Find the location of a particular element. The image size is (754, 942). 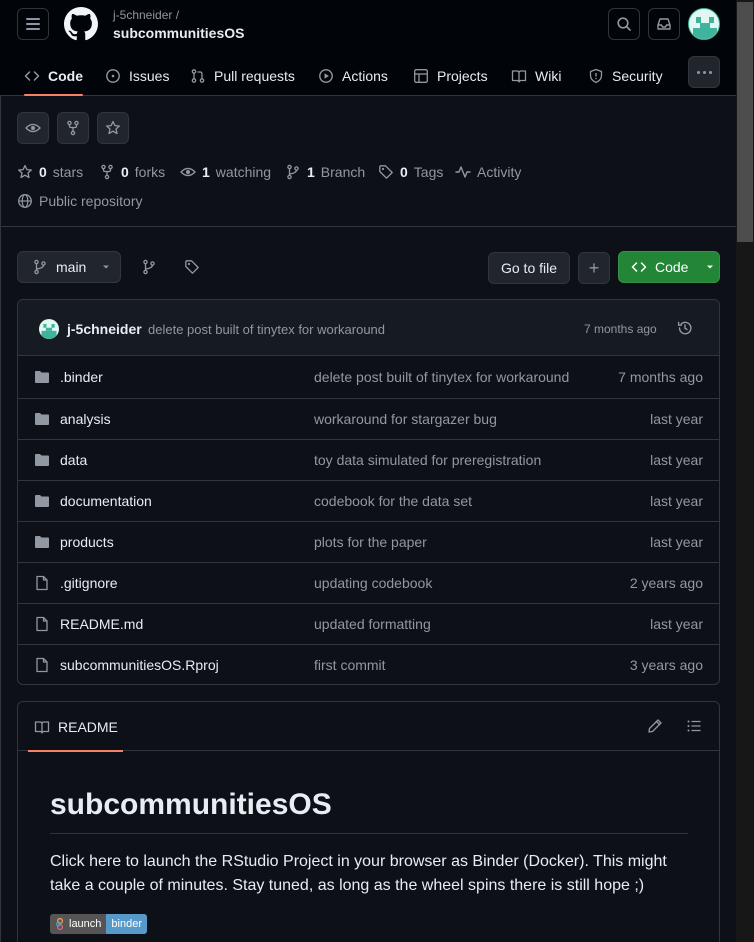

fork-button is located at coordinates (73, 128).